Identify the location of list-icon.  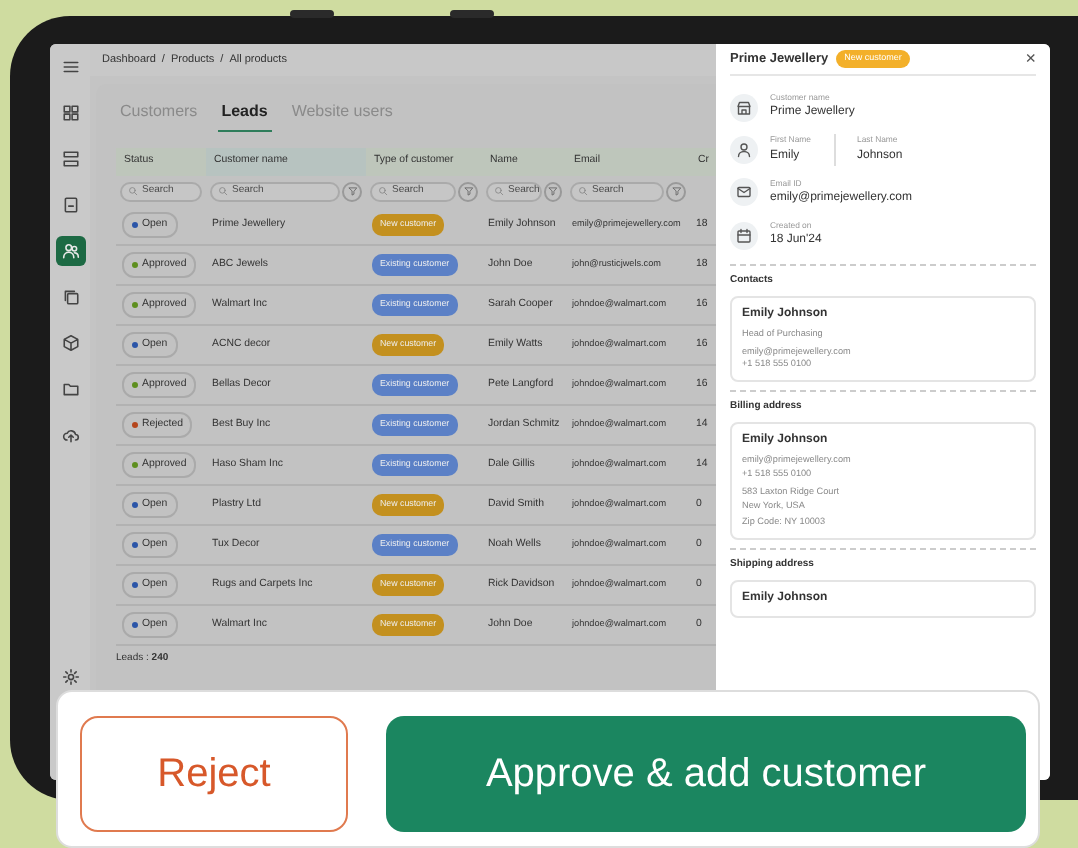
(70, 159).